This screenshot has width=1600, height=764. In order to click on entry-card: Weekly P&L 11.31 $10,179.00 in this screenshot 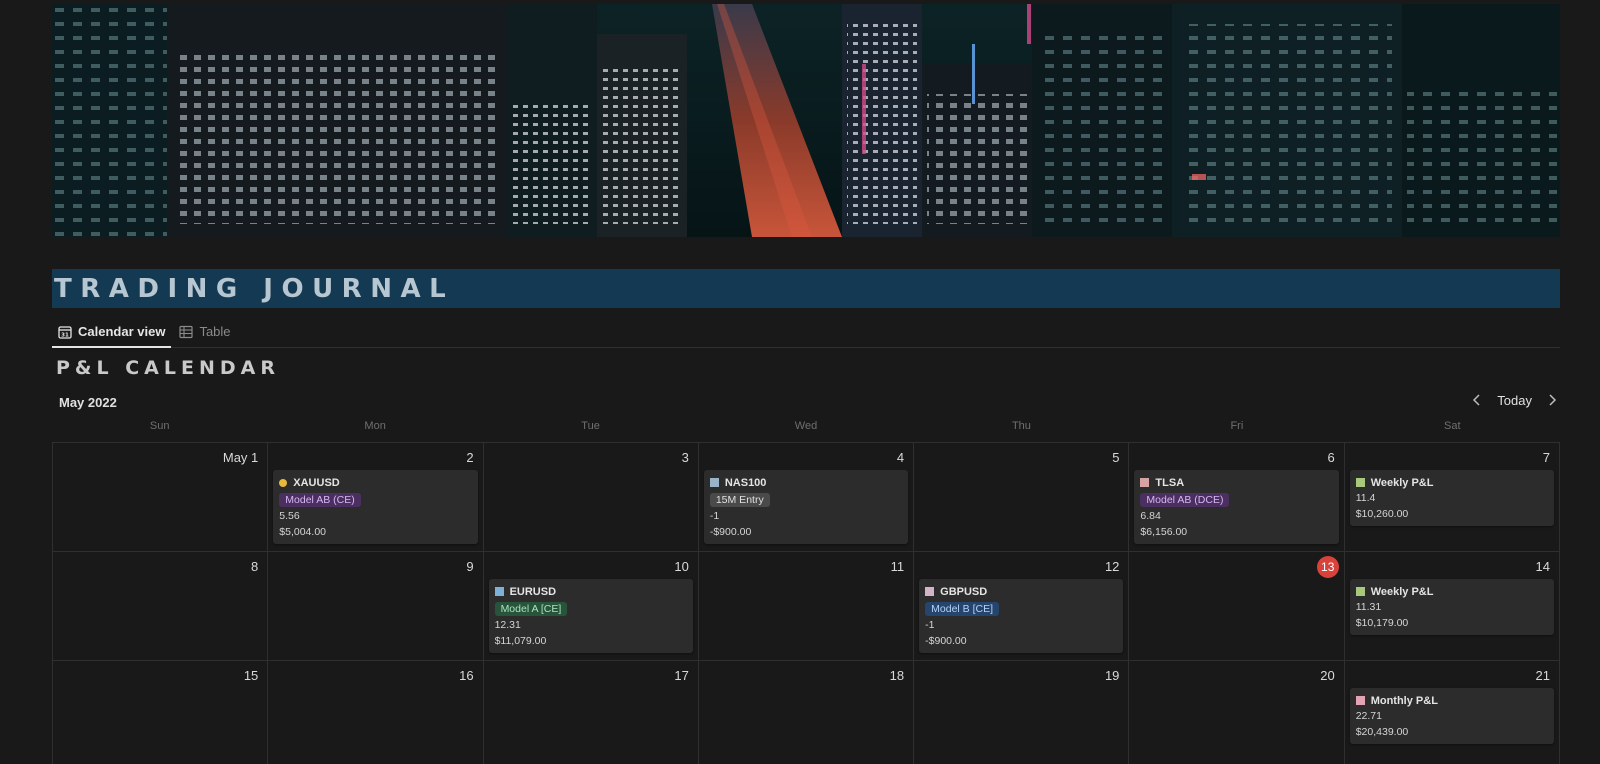, I will do `click(1451, 607)`.